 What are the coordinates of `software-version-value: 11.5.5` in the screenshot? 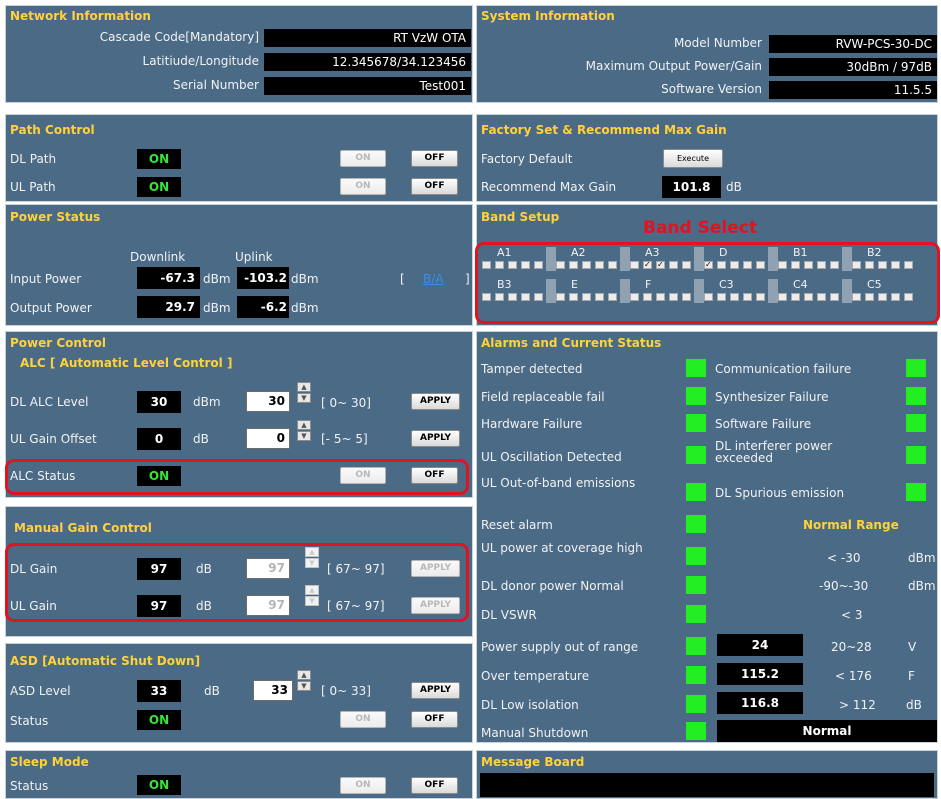 It's located at (853, 90).